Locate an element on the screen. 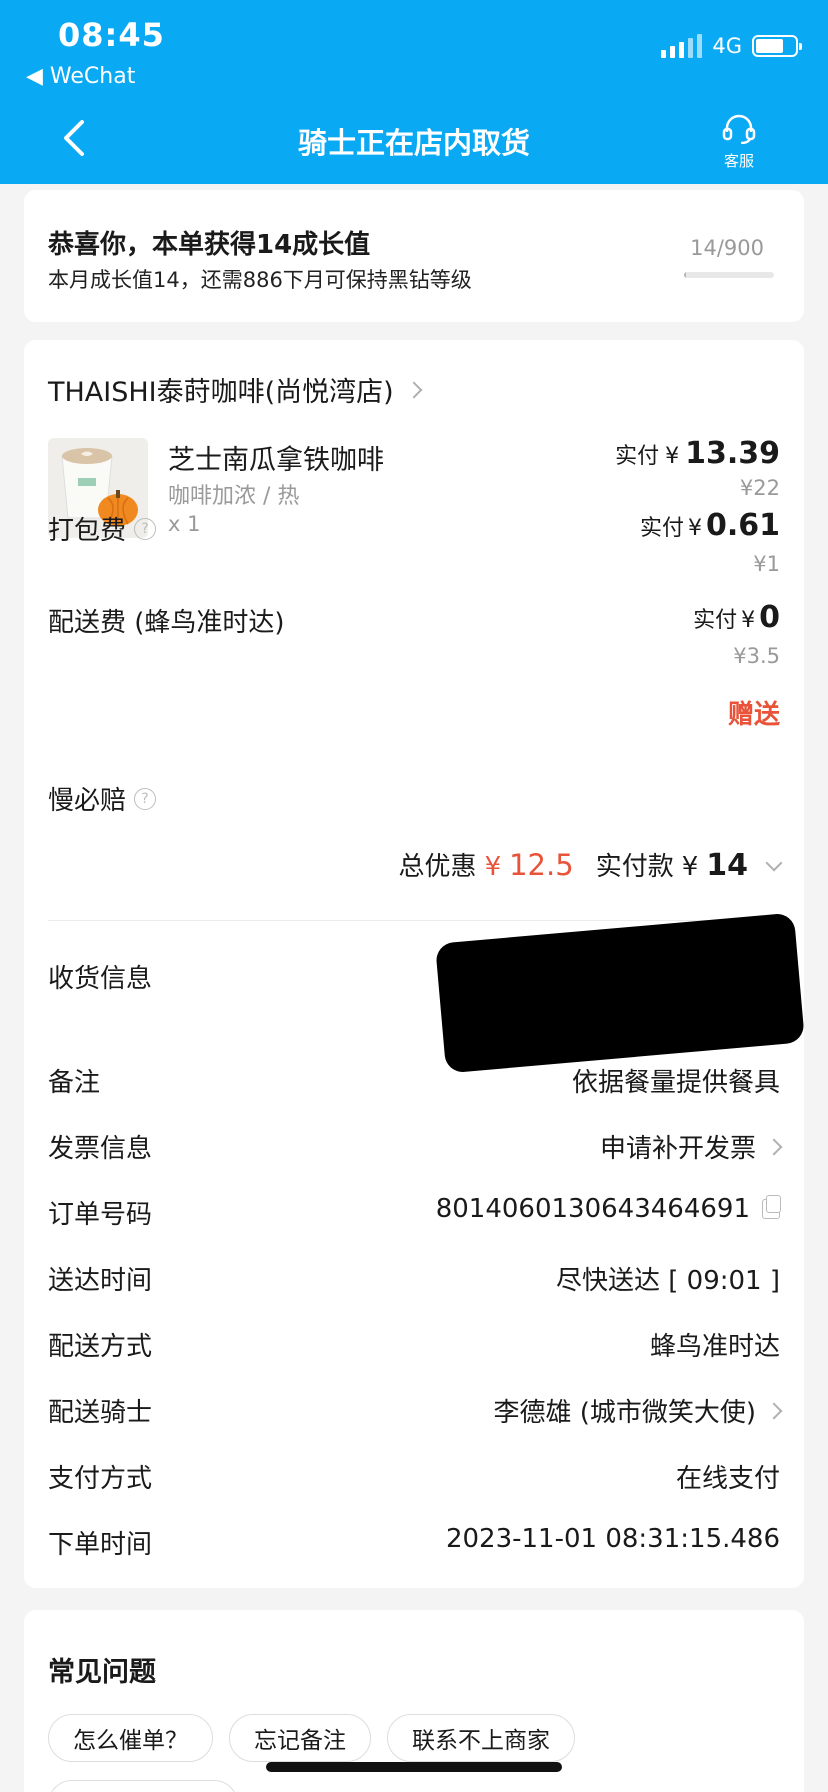 Image resolution: width=828 pixels, height=1792 pixels. redacted-address is located at coordinates (620, 993).